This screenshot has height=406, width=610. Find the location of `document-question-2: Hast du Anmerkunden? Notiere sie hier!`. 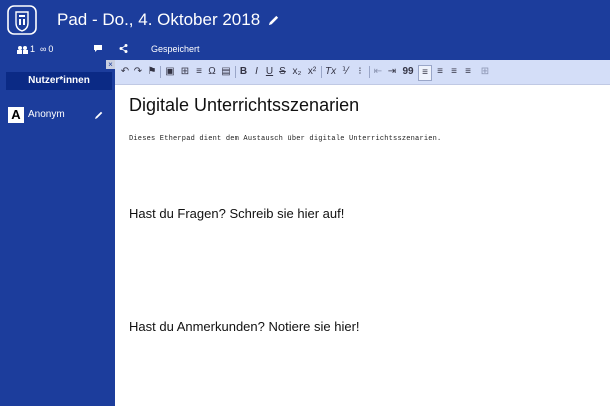

document-question-2: Hast du Anmerkunden? Notiere sie hier! is located at coordinates (244, 326).